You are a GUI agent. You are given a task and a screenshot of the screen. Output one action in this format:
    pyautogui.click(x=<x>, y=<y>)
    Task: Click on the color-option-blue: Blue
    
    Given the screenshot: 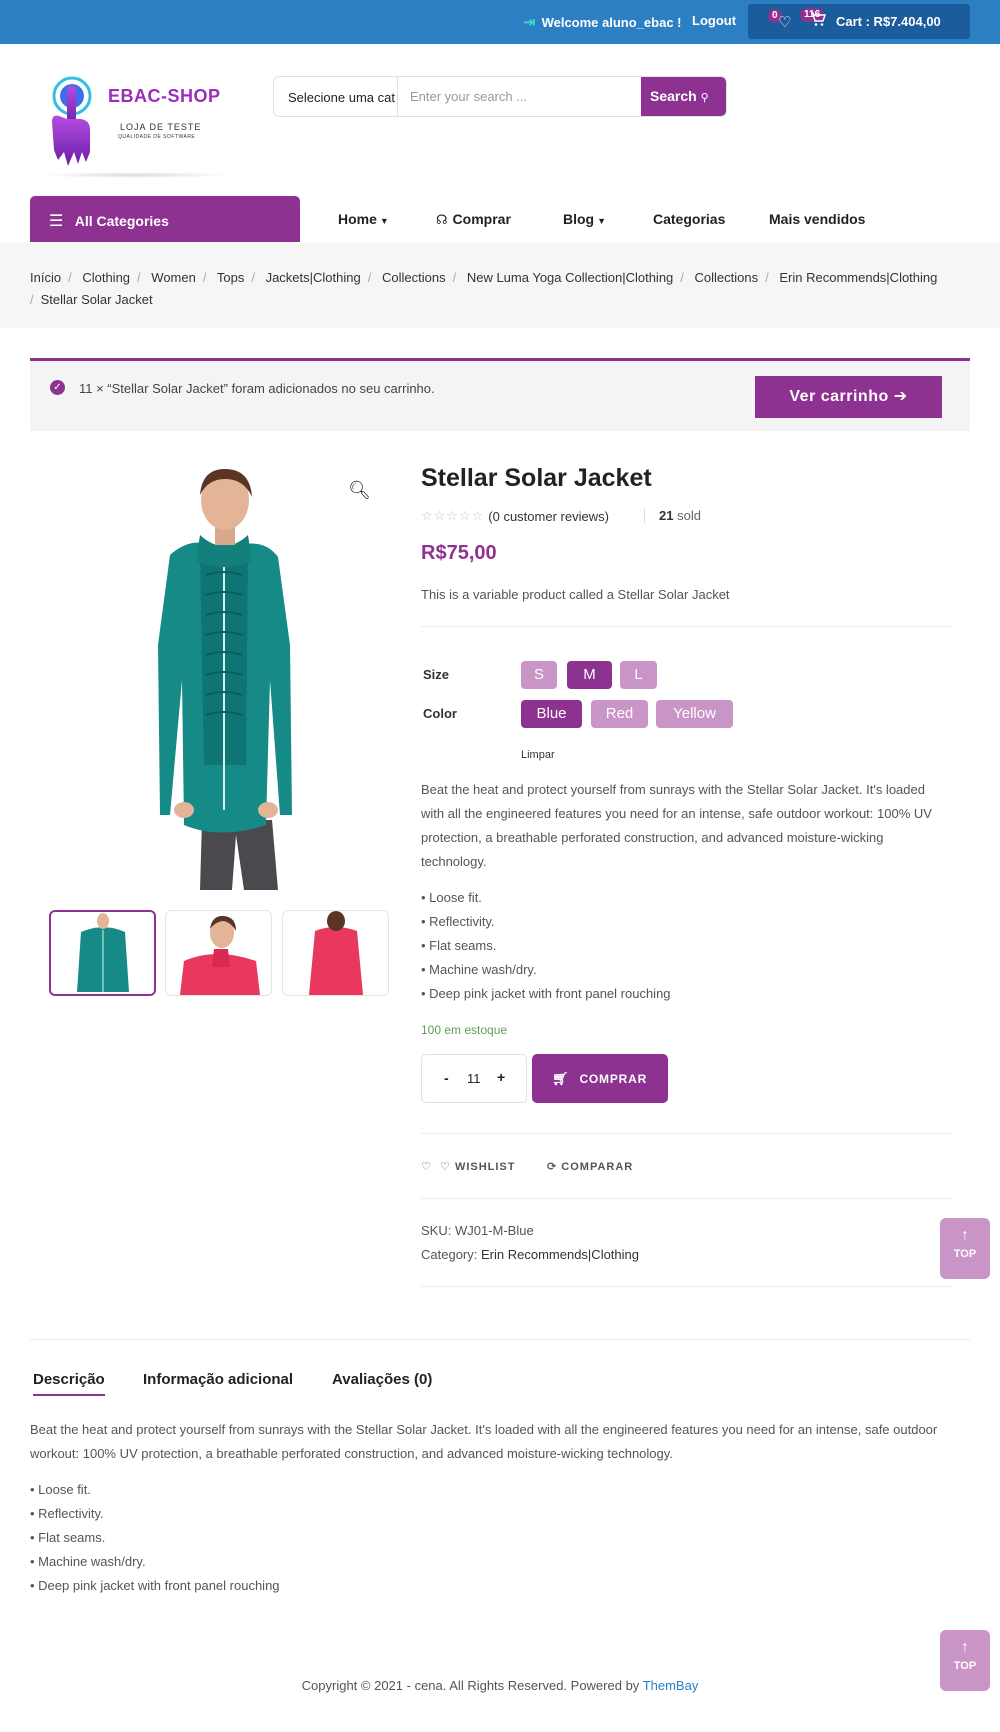 What is the action you would take?
    pyautogui.click(x=551, y=714)
    